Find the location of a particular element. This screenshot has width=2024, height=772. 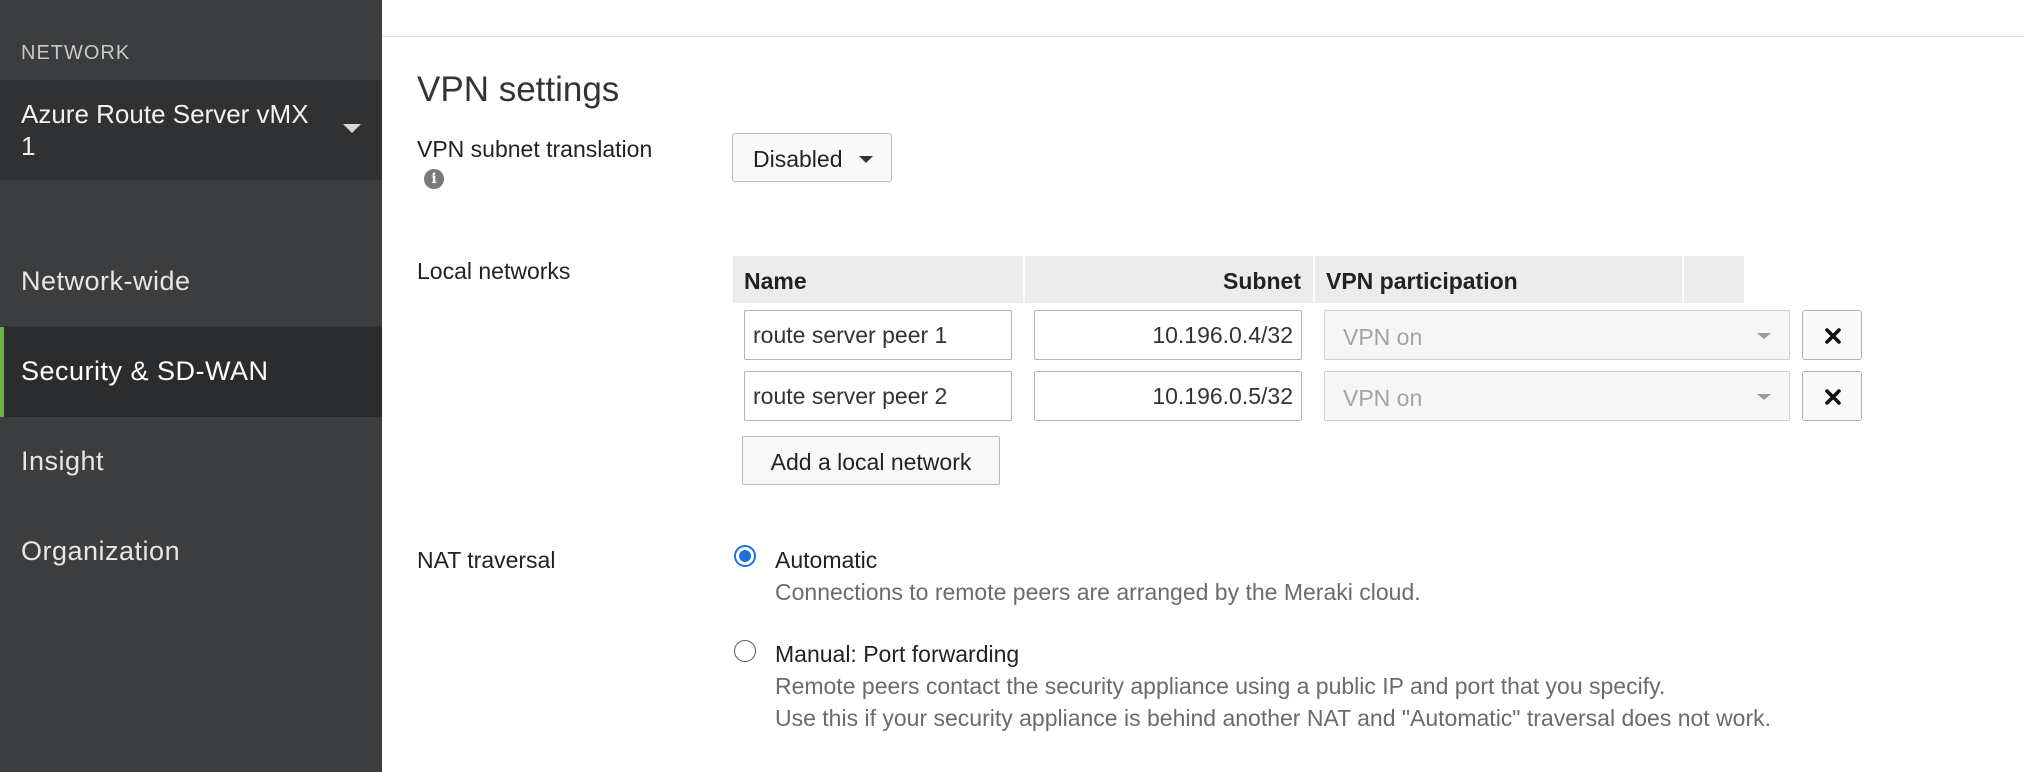

column-header-subnet: Subnet is located at coordinates (1169, 279).